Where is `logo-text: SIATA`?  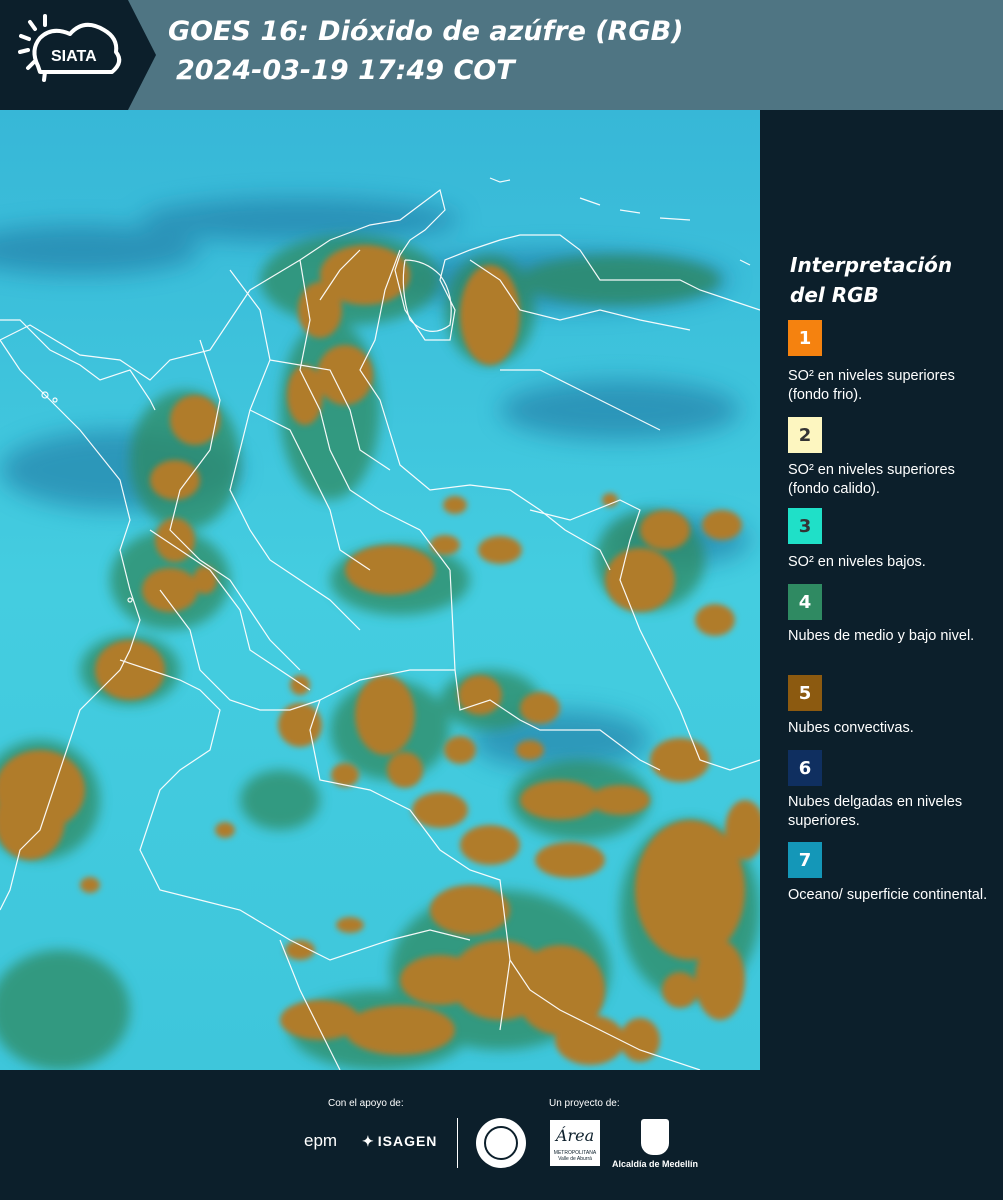
logo-text: SIATA is located at coordinates (74, 56).